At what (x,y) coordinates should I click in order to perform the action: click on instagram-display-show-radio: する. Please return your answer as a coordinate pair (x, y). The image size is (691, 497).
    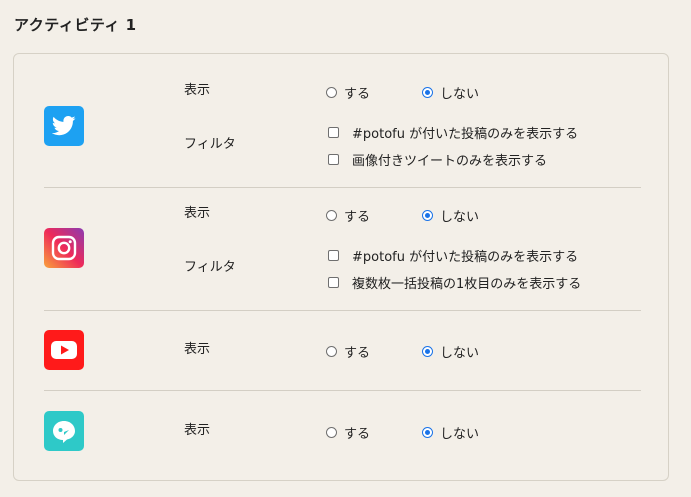
    Looking at the image, I should click on (348, 215).